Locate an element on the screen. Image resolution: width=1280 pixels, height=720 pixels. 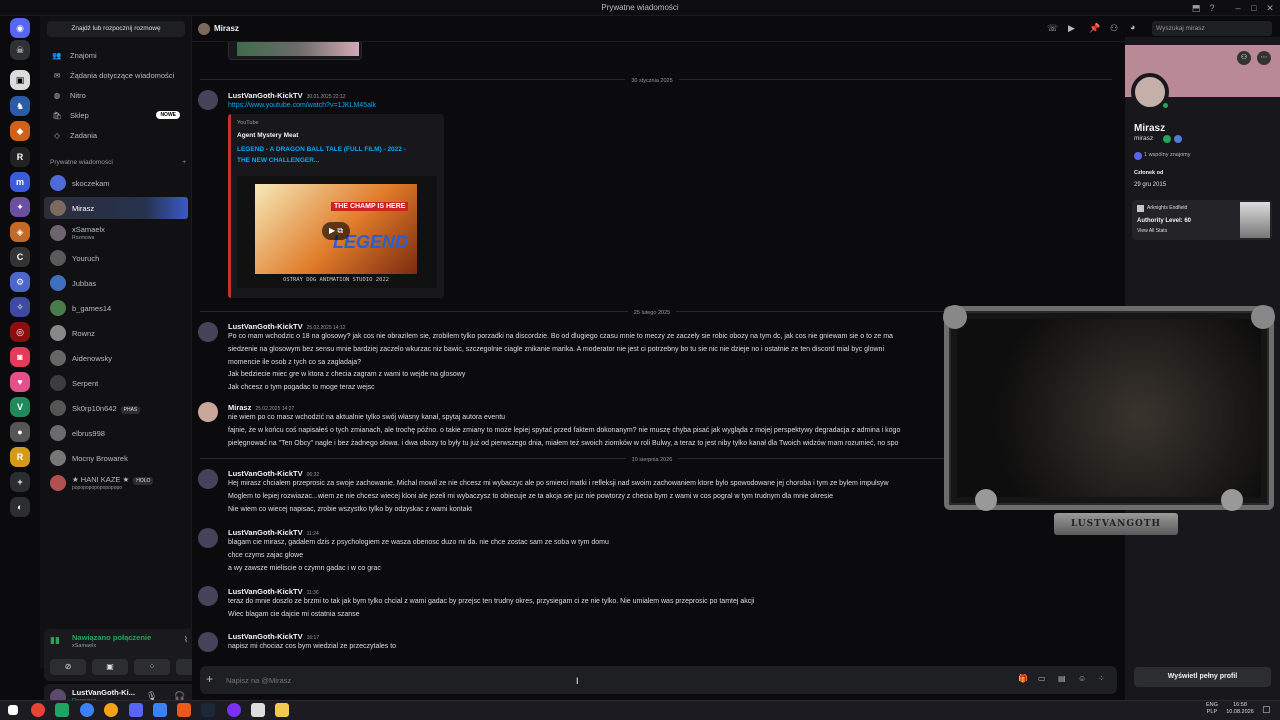
help-icon: ? is located at coordinates (1212, 8).